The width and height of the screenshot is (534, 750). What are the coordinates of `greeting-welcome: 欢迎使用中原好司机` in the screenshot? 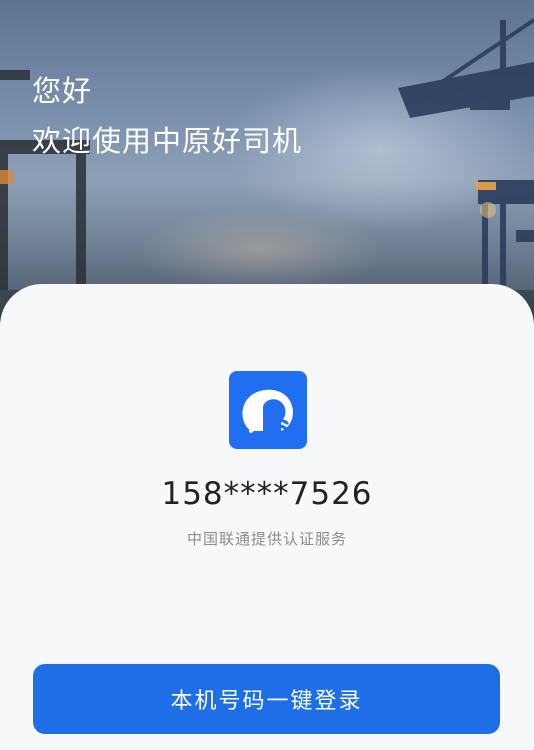 It's located at (167, 141).